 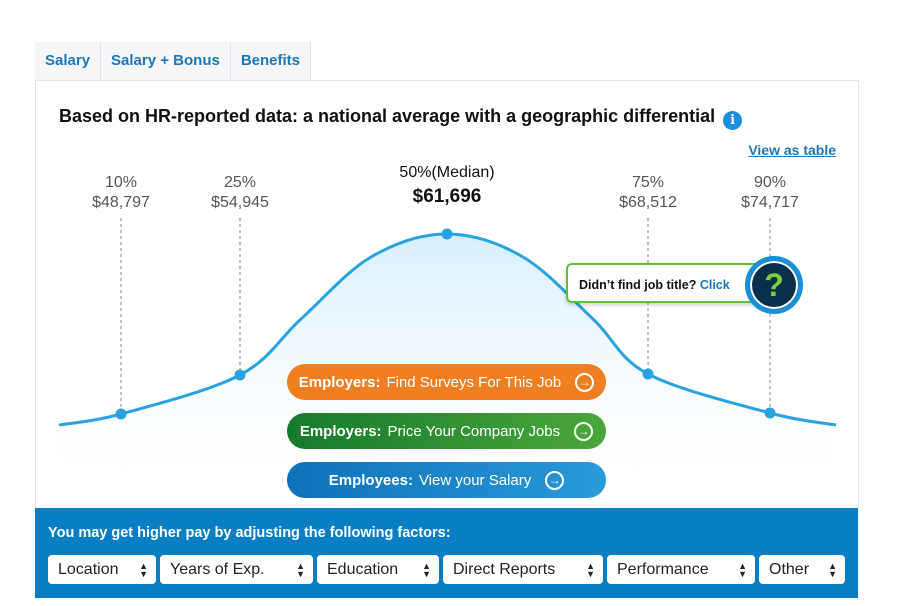 I want to click on tabs: Salary Salary + Bonus Benefits, so click(x=173, y=61).